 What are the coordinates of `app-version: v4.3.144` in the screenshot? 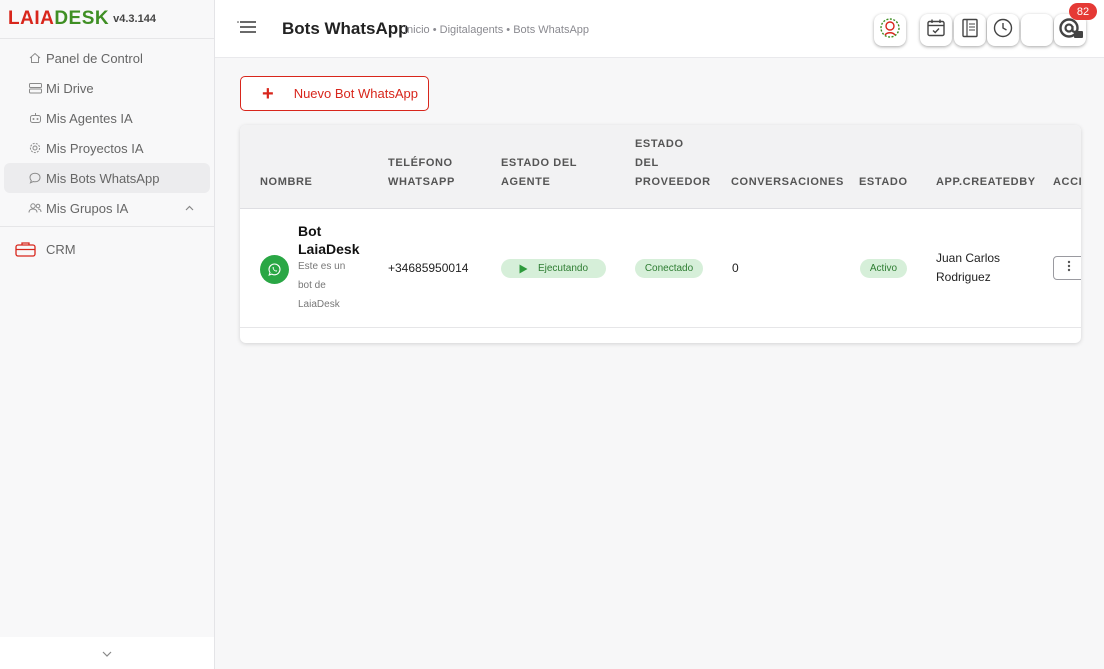 It's located at (134, 19).